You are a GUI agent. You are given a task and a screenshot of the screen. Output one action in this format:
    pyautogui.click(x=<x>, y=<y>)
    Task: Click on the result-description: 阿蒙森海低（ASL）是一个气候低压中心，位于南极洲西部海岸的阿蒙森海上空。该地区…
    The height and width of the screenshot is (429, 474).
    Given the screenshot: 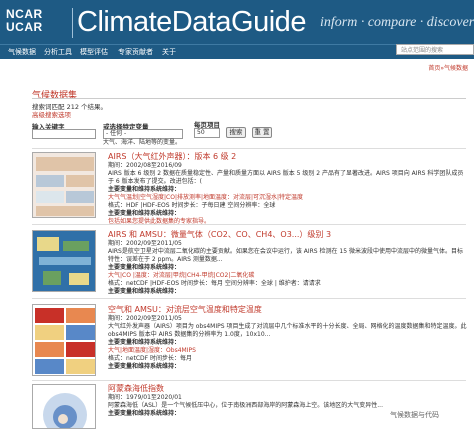 What is the action you would take?
    pyautogui.click(x=245, y=405)
    